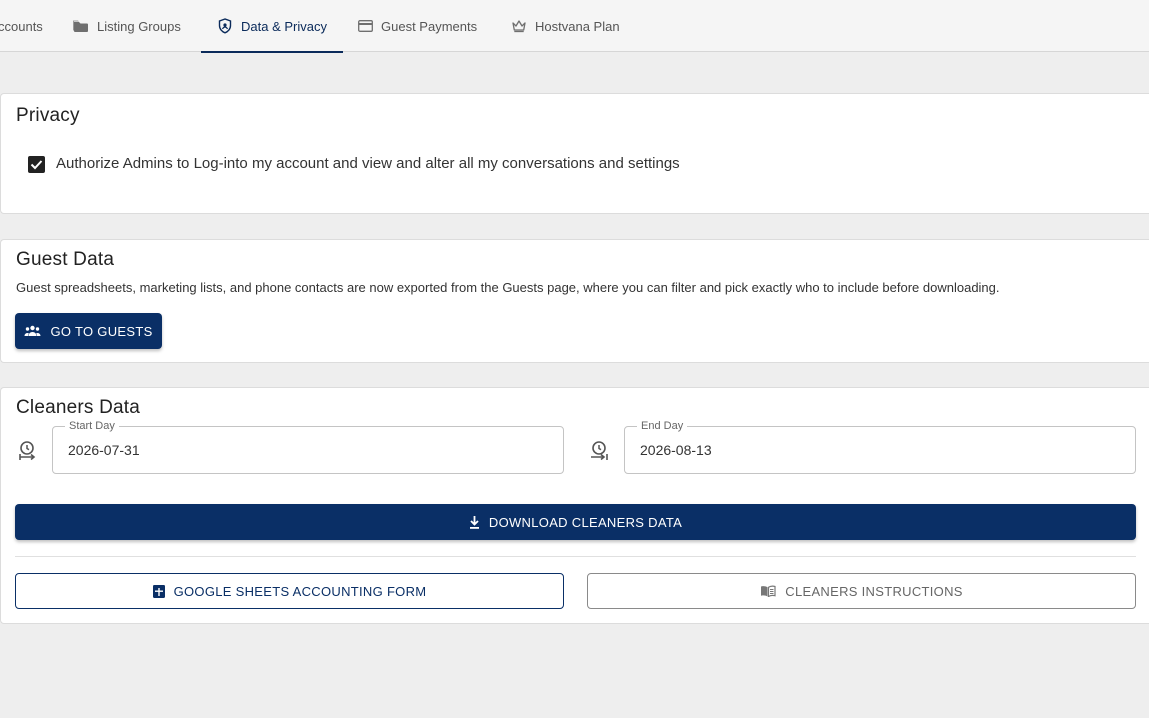  What do you see at coordinates (139, 26) in the screenshot?
I see `tab-label: Listing Groups` at bounding box center [139, 26].